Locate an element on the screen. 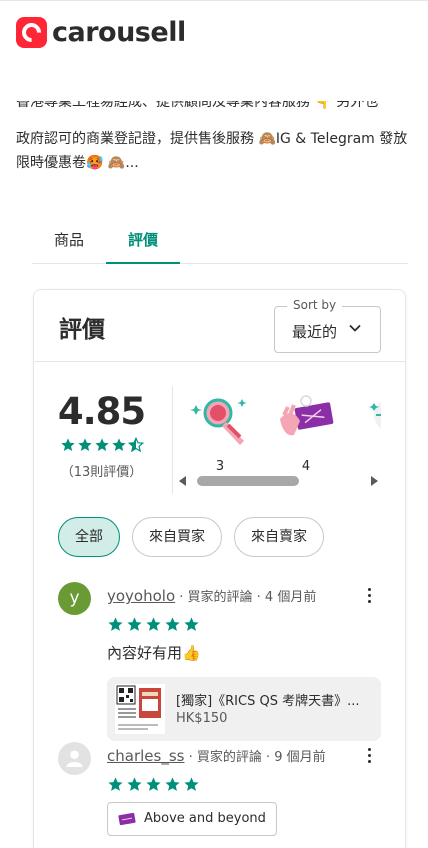 The width and height of the screenshot is (428, 848). filter-from-buyers: 來自買家 is located at coordinates (177, 537).